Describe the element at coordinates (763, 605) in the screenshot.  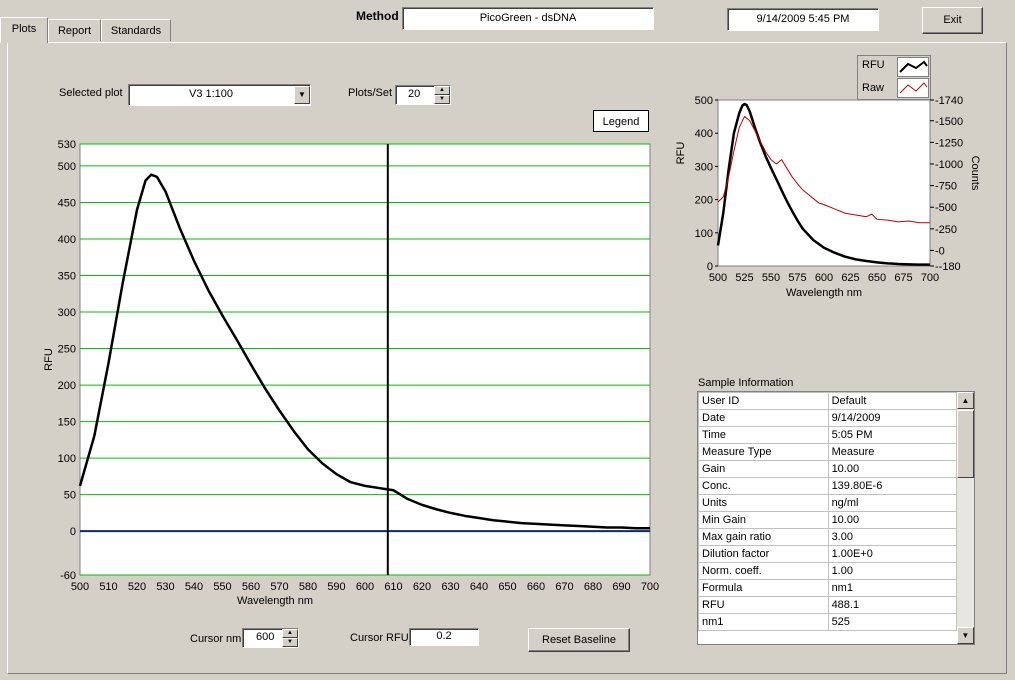
I see `row-key: RFU` at that location.